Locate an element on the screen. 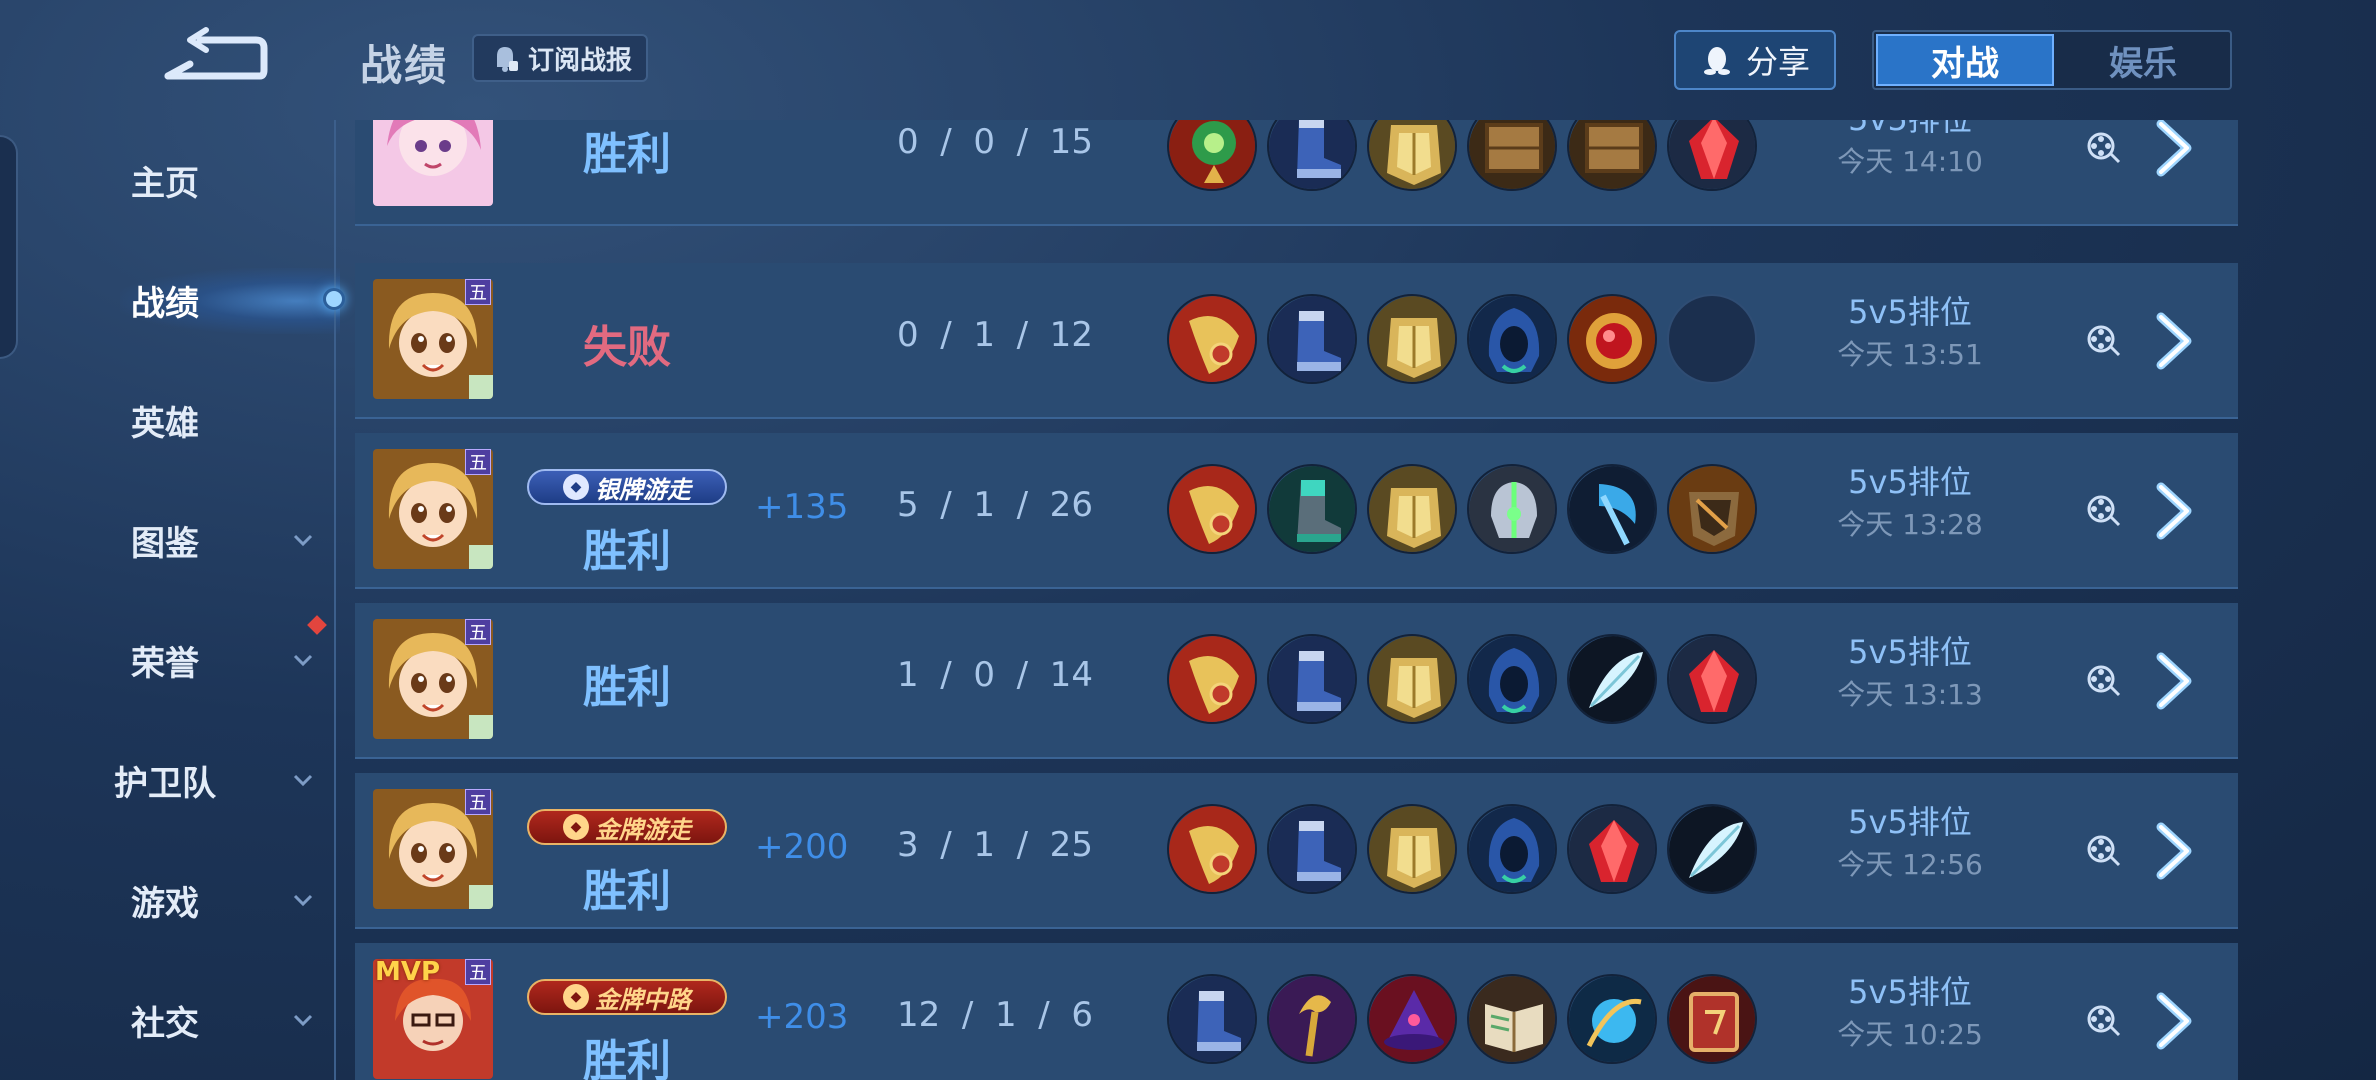 The height and width of the screenshot is (1080, 2376). sidebar-item-codex: 图鉴 is located at coordinates (165, 540).